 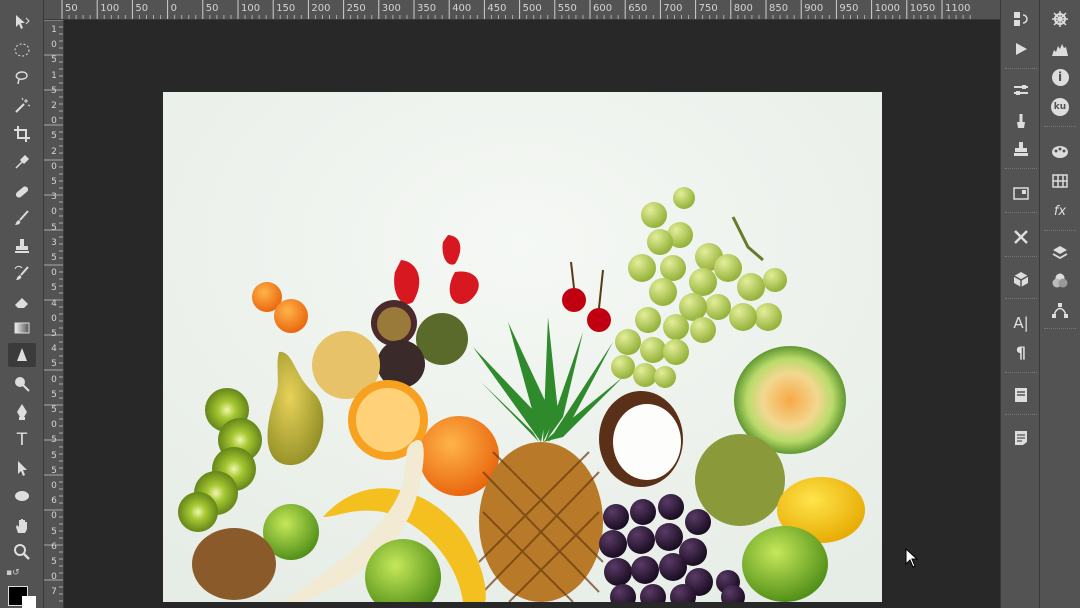 What do you see at coordinates (1021, 91) in the screenshot?
I see `adjustments-panel-icon` at bounding box center [1021, 91].